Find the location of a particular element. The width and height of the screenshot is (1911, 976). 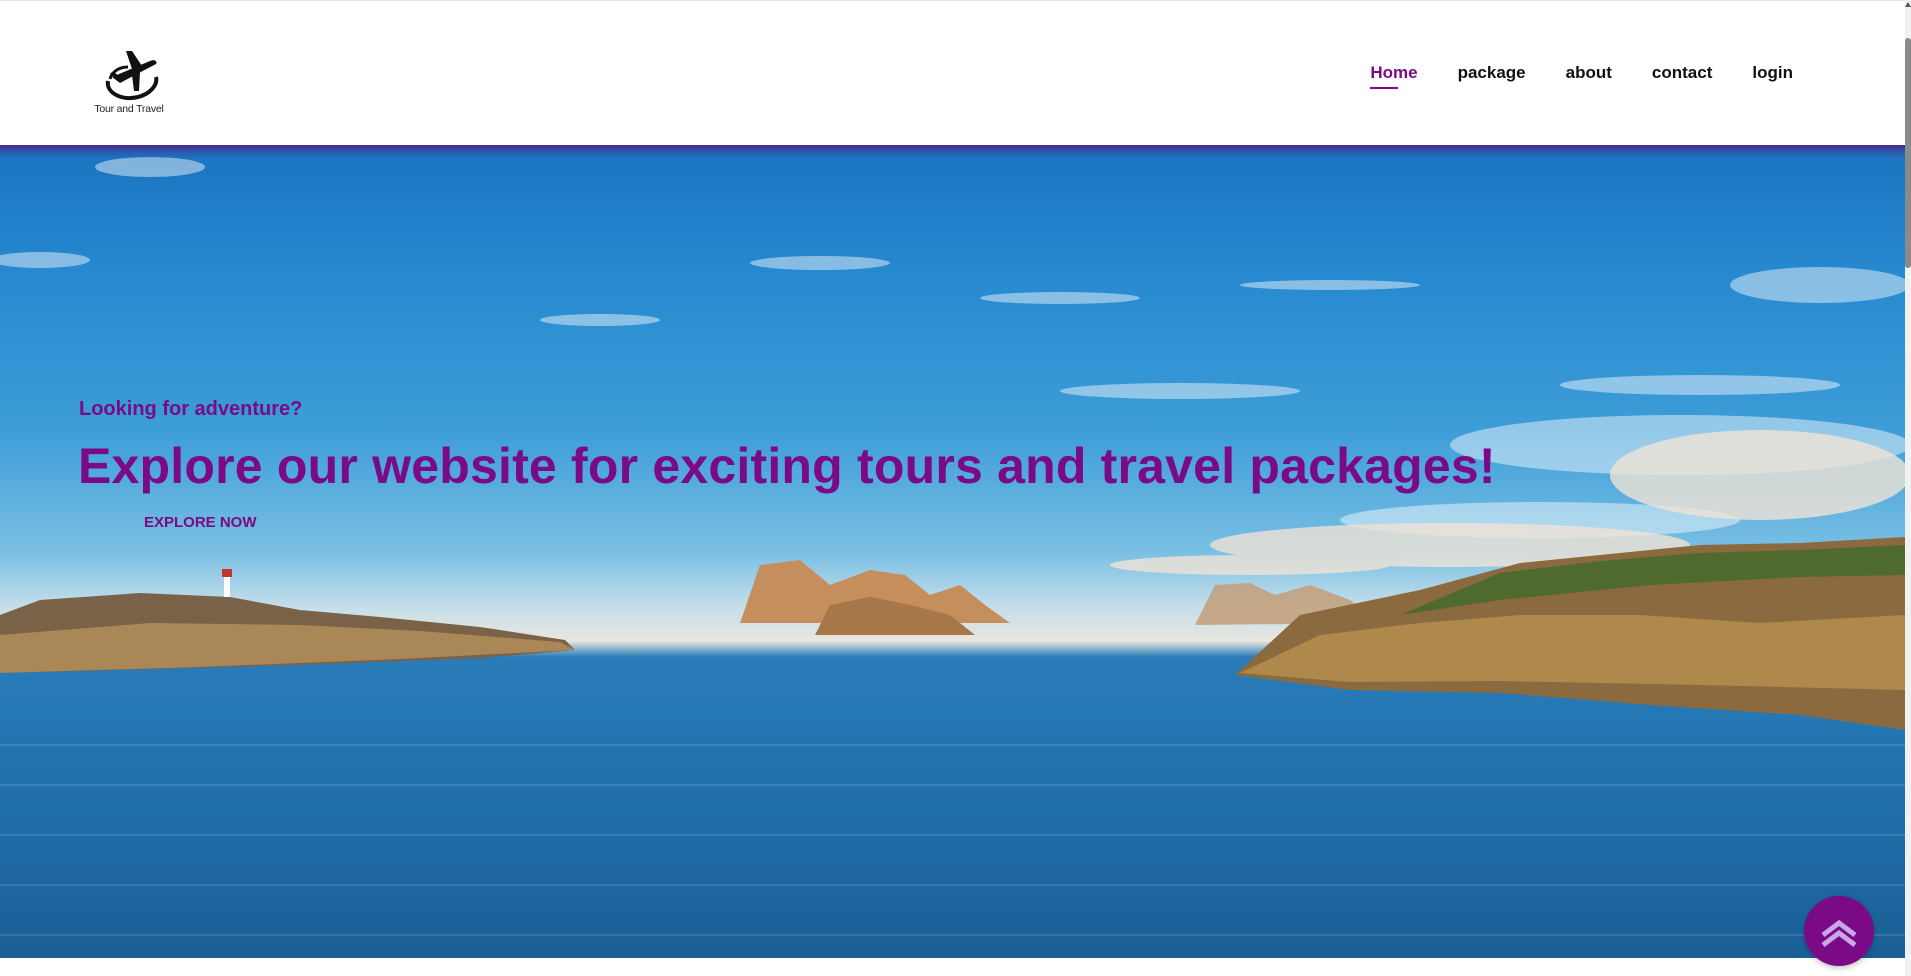

nav-about: about is located at coordinates (1589, 75).